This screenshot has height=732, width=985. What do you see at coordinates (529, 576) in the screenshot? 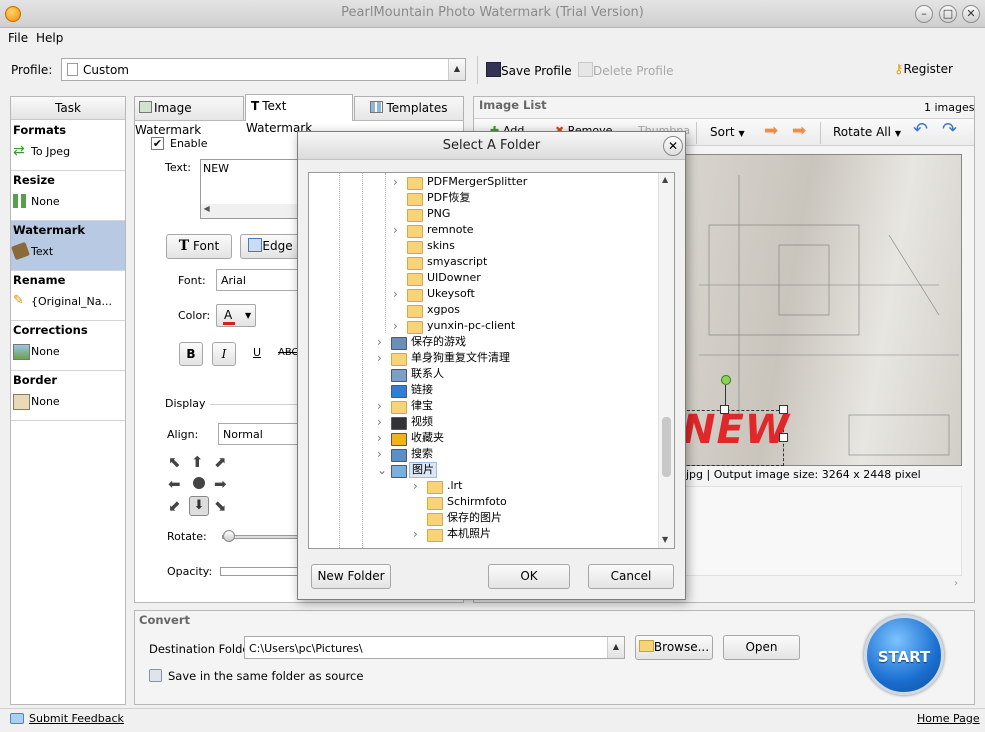
I see `ok-button: OK` at bounding box center [529, 576].